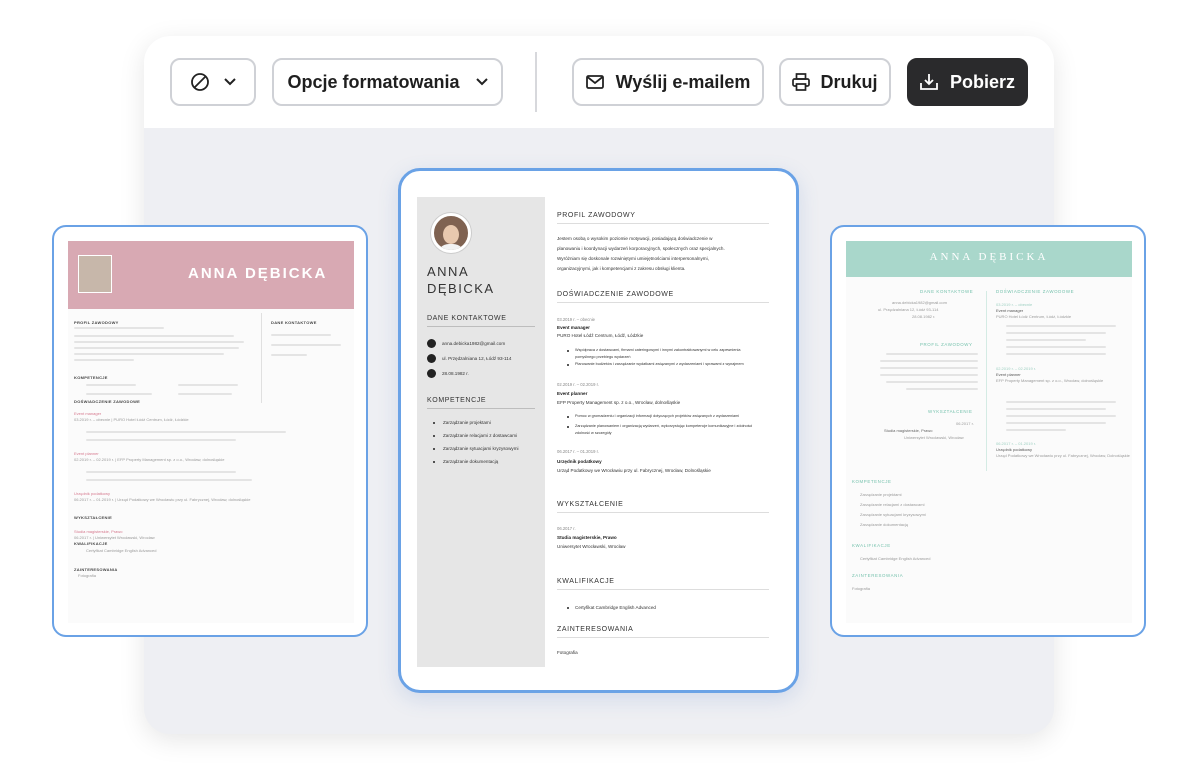 The height and width of the screenshot is (771, 1198). What do you see at coordinates (474, 343) in the screenshot?
I see `email-text: anna.debicka1982@gmail.com` at bounding box center [474, 343].